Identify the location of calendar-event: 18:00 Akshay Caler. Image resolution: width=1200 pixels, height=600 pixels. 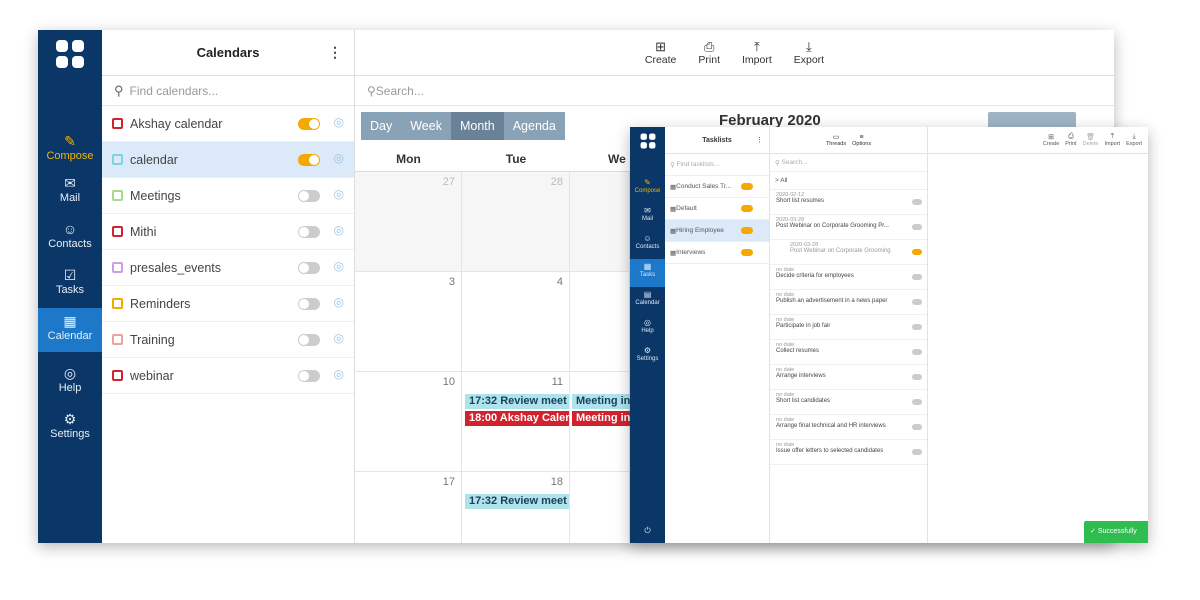
(517, 418).